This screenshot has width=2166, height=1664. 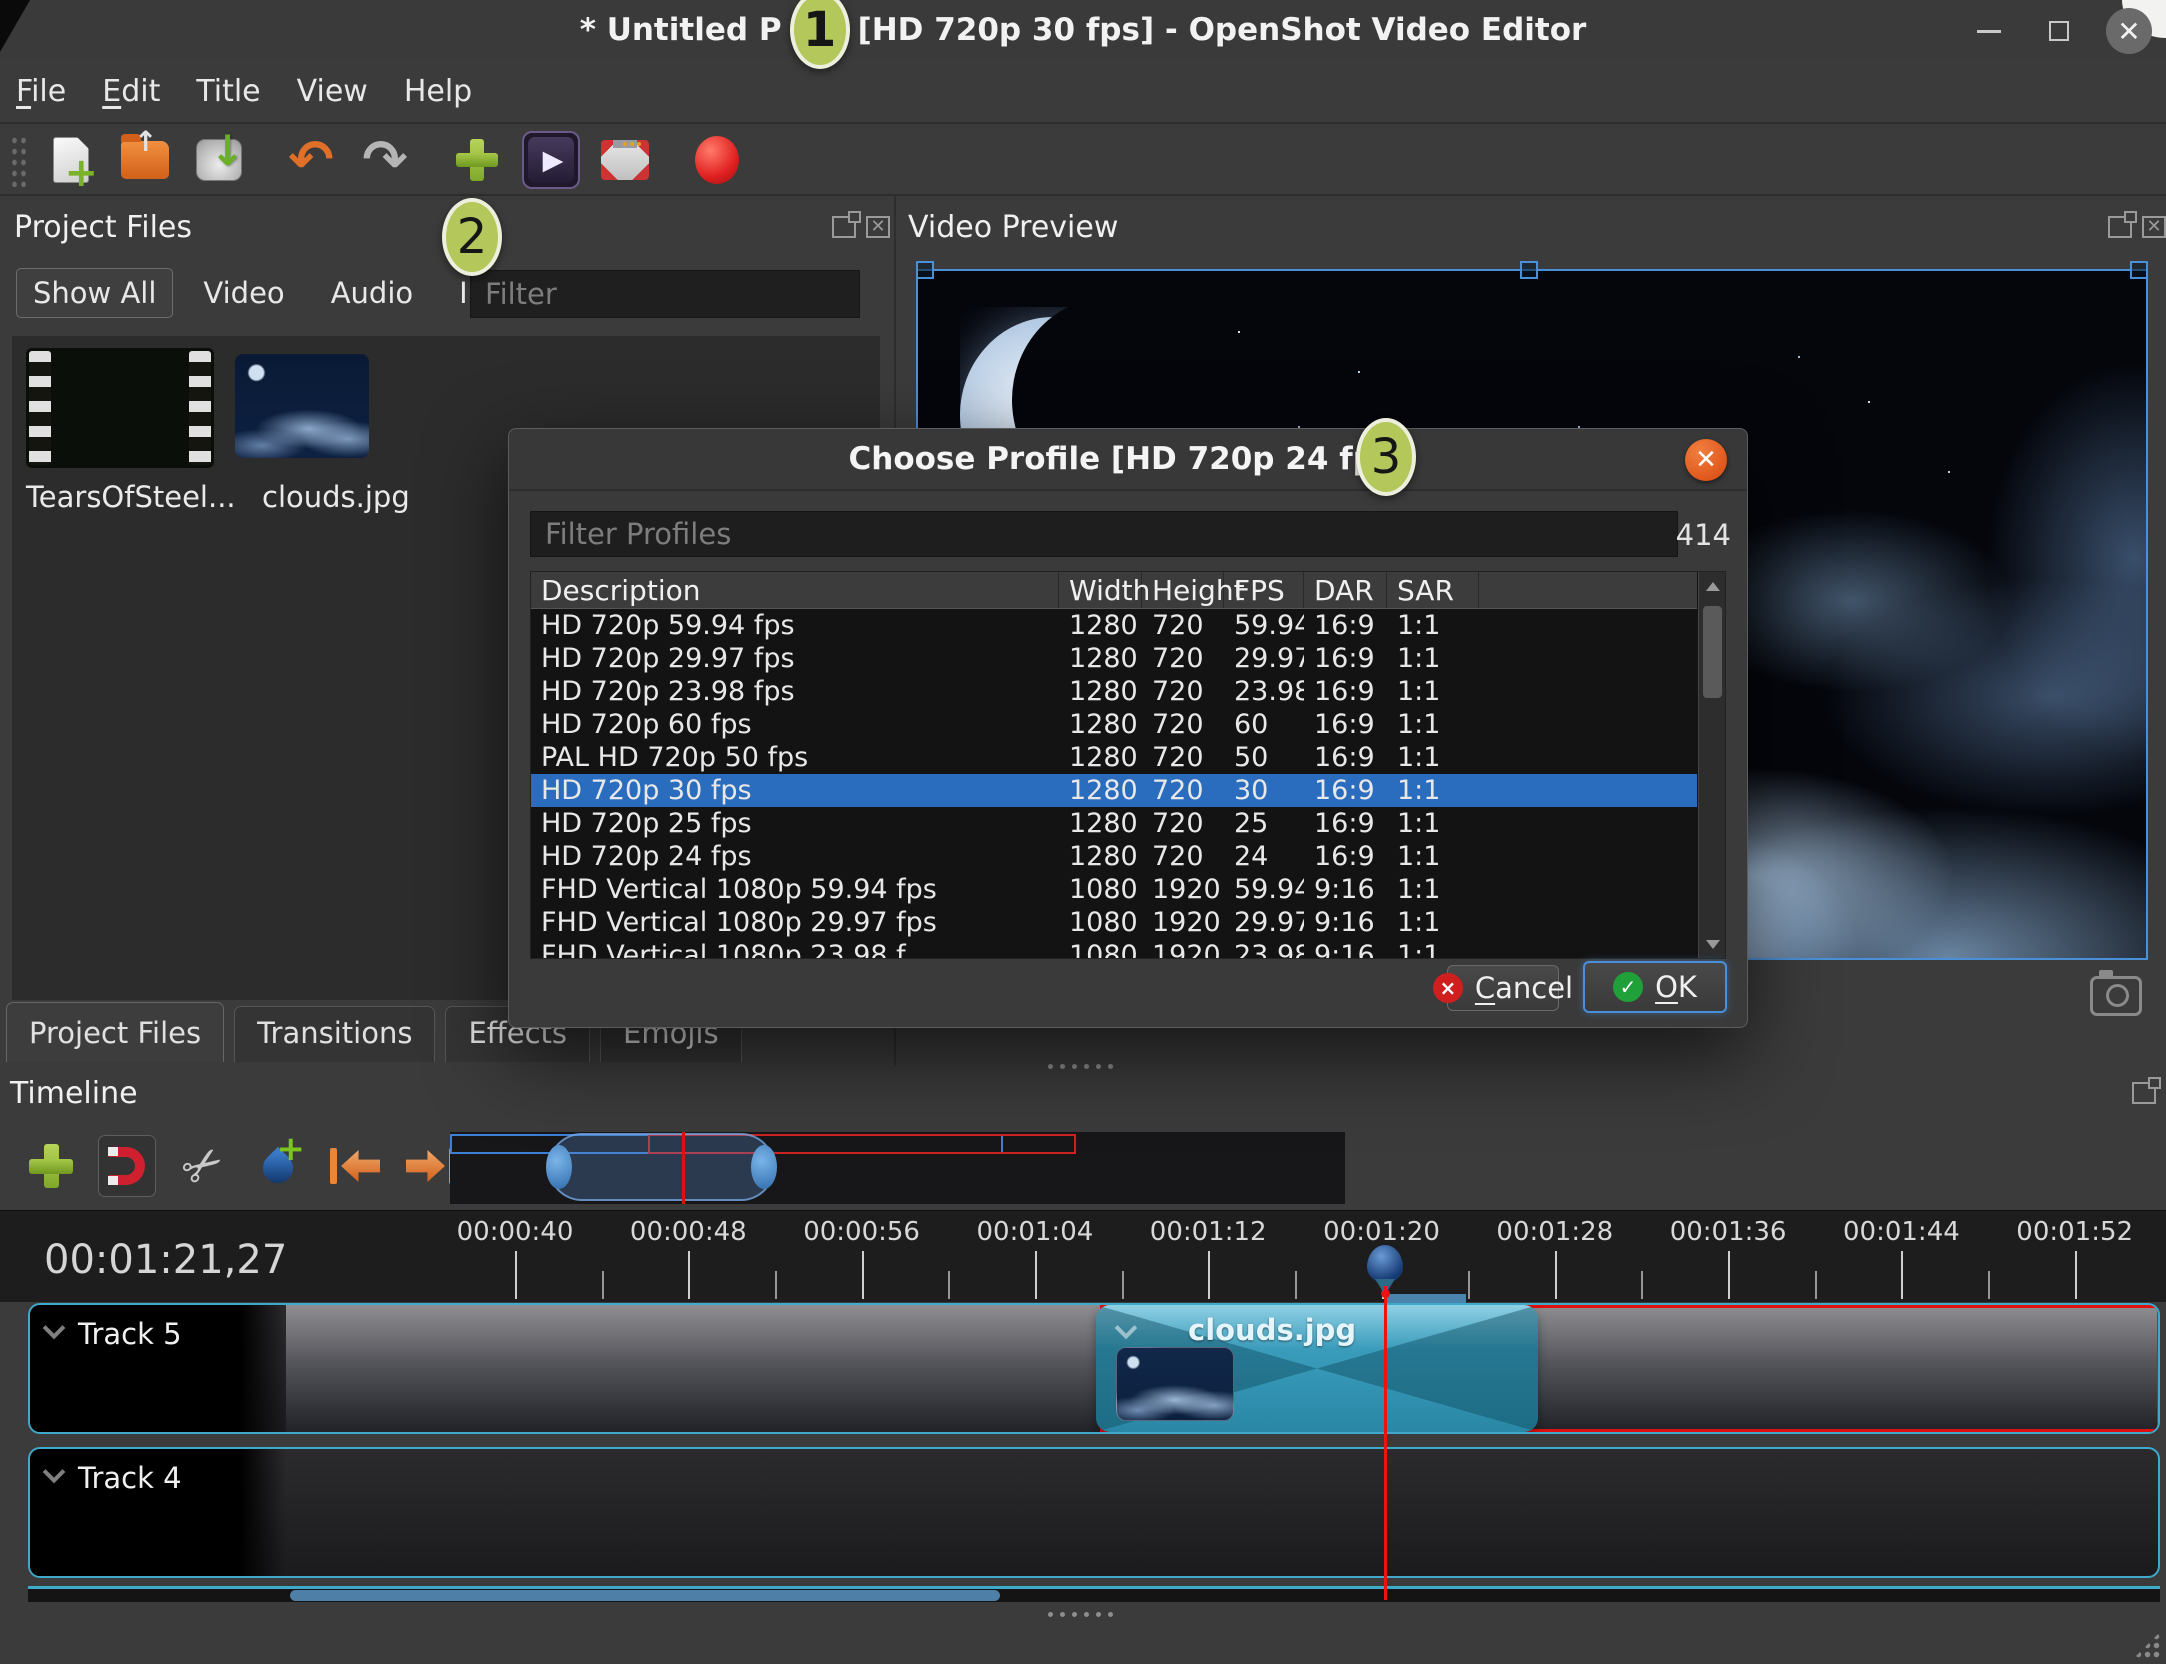 What do you see at coordinates (665, 294) in the screenshot?
I see `project-files-filter-input` at bounding box center [665, 294].